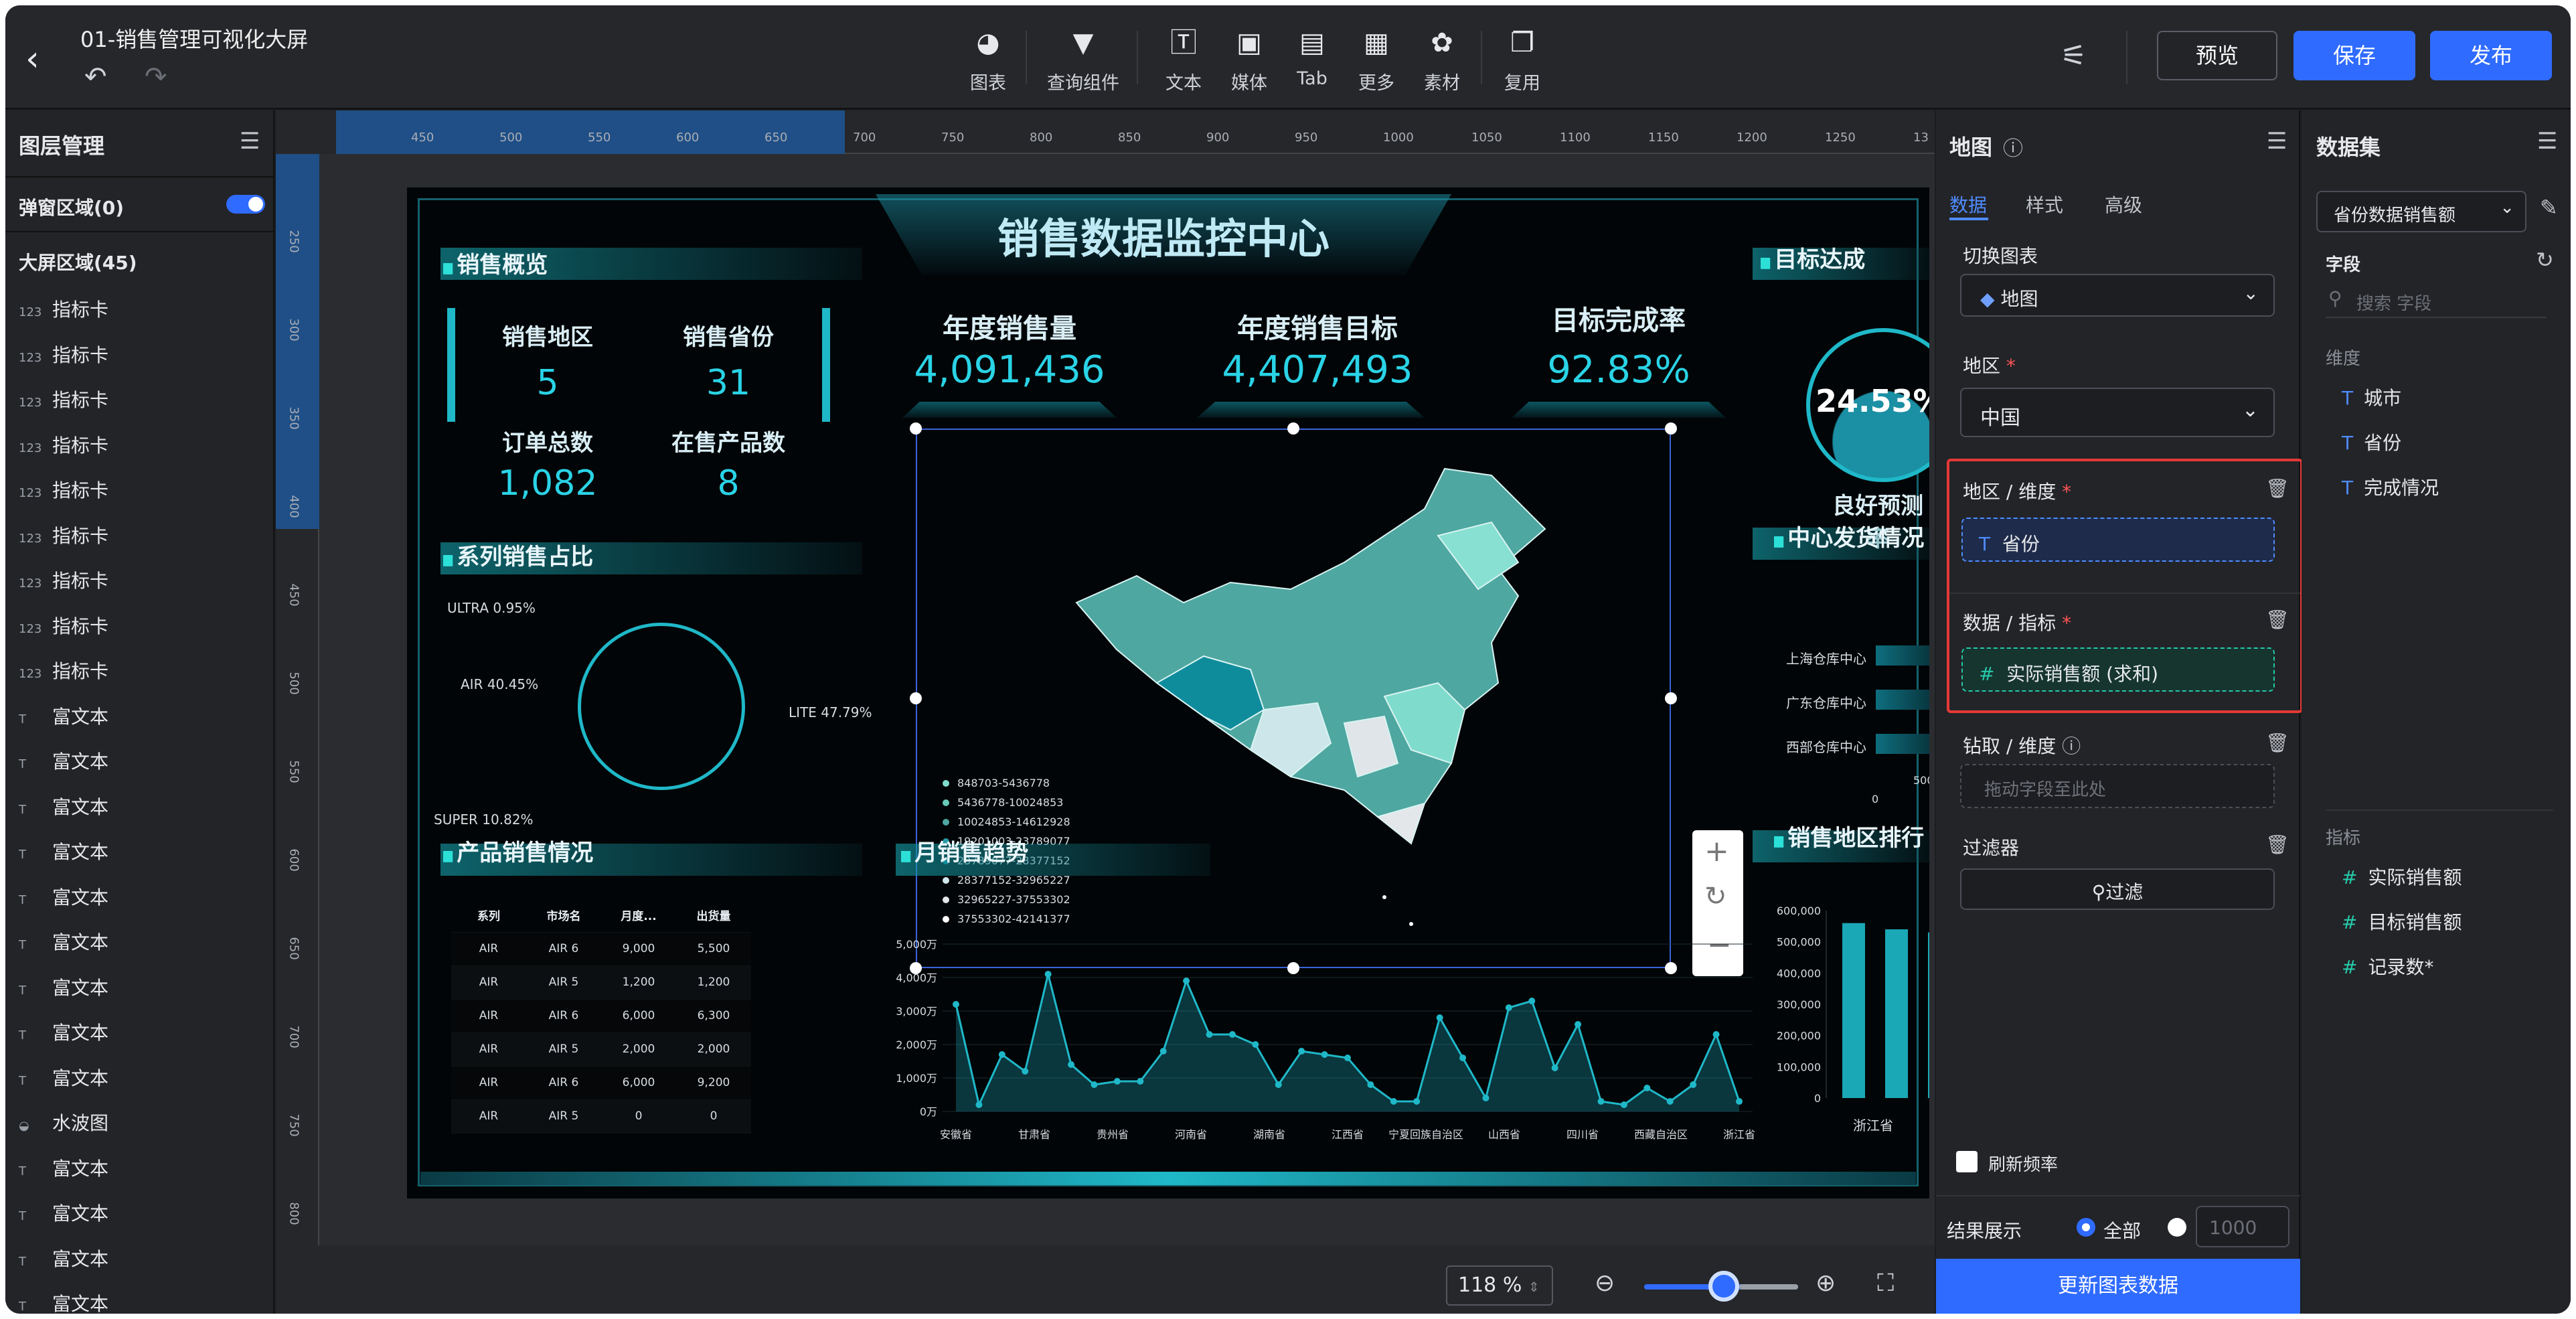  I want to click on dimension-field: T 城市, so click(2372, 397).